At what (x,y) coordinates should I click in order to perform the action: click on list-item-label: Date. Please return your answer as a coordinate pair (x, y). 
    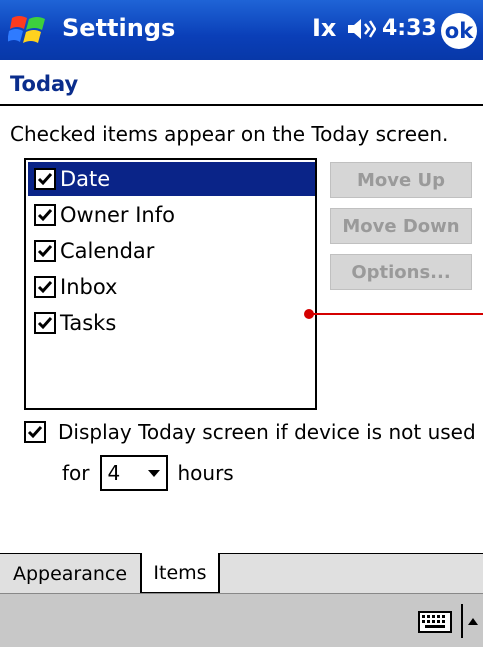
    Looking at the image, I should click on (85, 179).